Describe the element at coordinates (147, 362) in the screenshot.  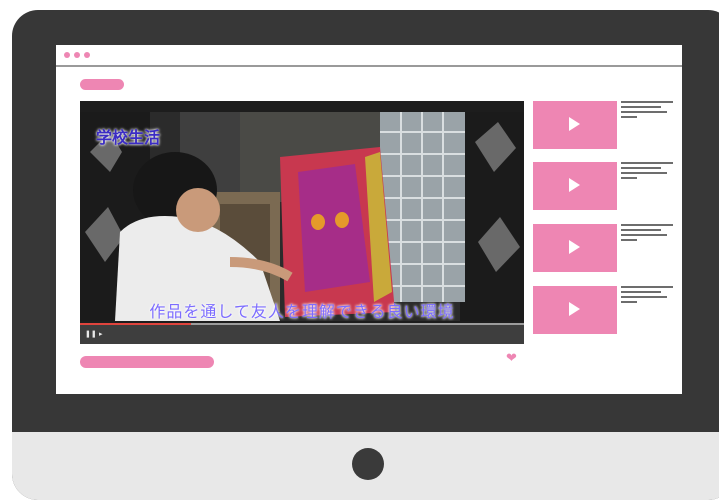
I see `video-title-placeholder` at that location.